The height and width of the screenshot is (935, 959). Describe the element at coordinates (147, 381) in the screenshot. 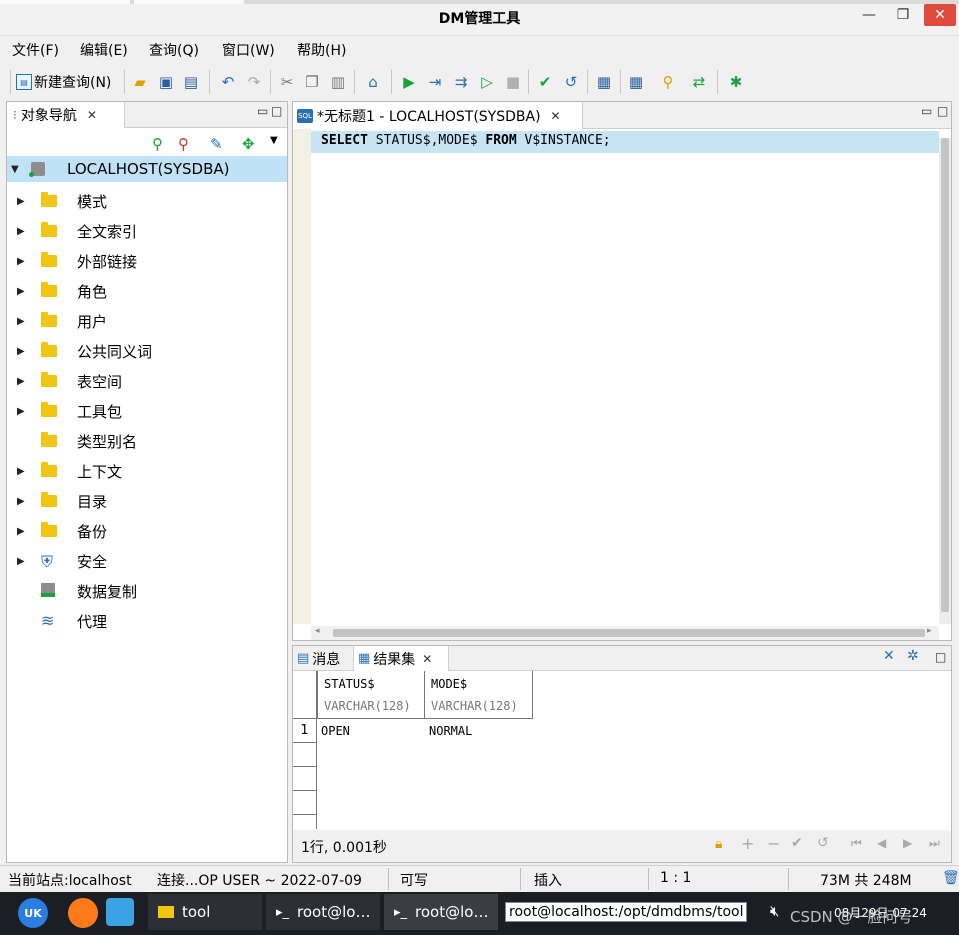

I see `tree-item: ▶ 表空间` at that location.